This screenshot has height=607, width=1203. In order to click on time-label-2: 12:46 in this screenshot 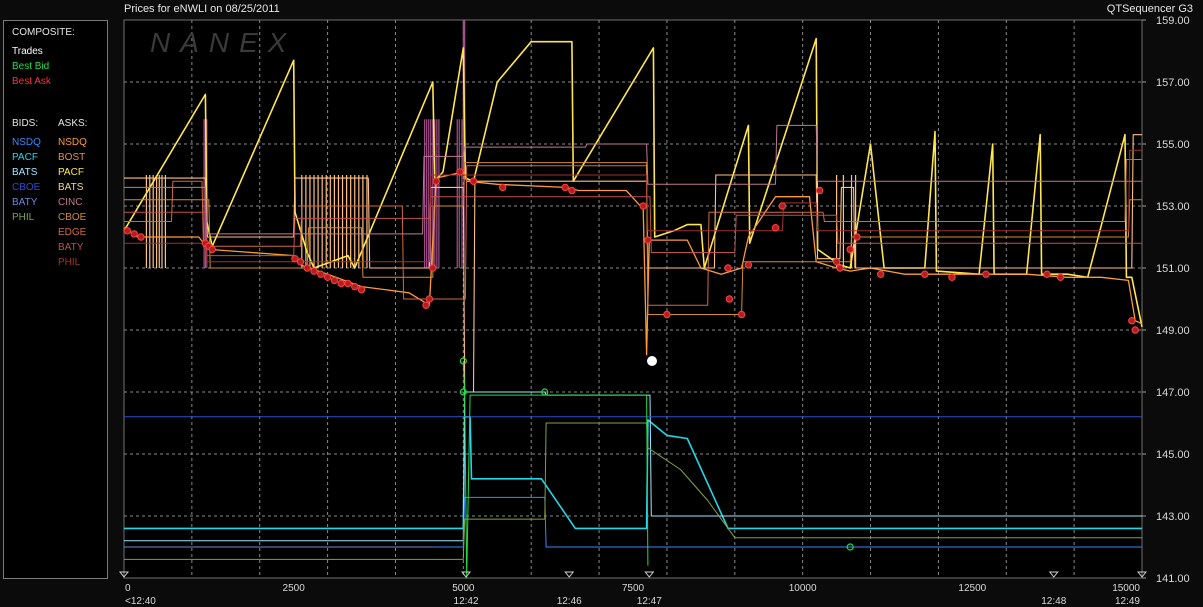, I will do `click(569, 601)`.